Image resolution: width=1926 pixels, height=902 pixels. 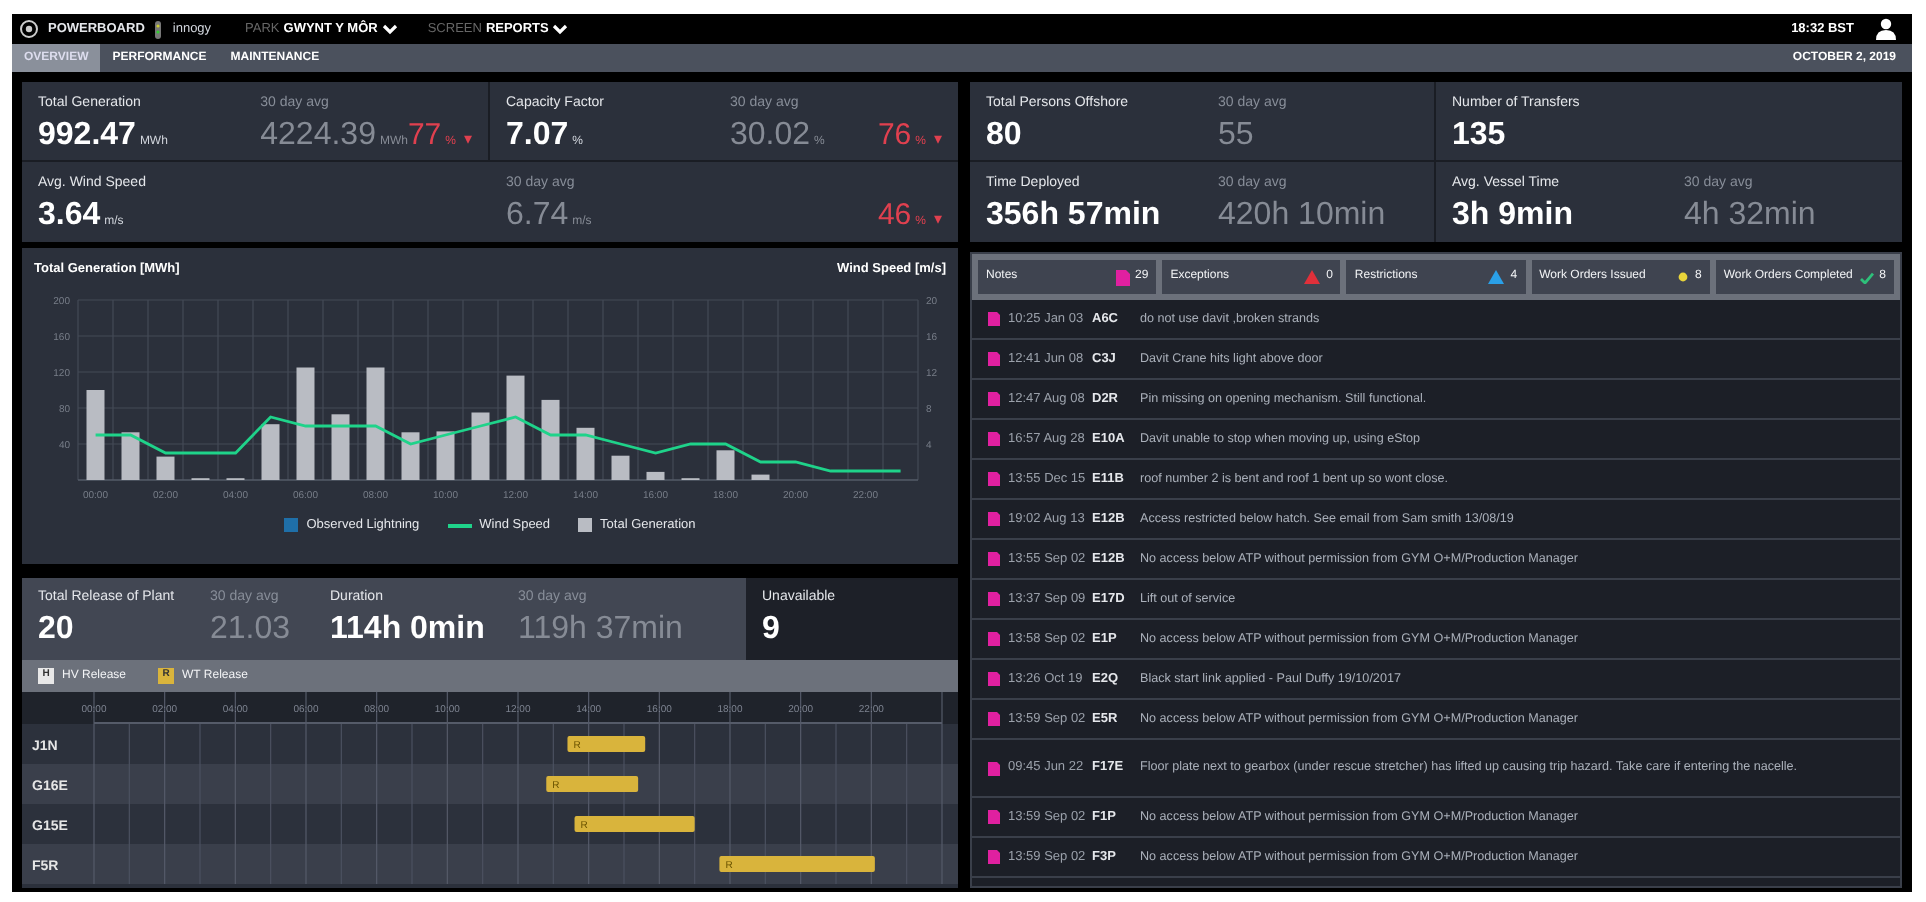 What do you see at coordinates (1866, 277) in the screenshot?
I see `checkmark-icon` at bounding box center [1866, 277].